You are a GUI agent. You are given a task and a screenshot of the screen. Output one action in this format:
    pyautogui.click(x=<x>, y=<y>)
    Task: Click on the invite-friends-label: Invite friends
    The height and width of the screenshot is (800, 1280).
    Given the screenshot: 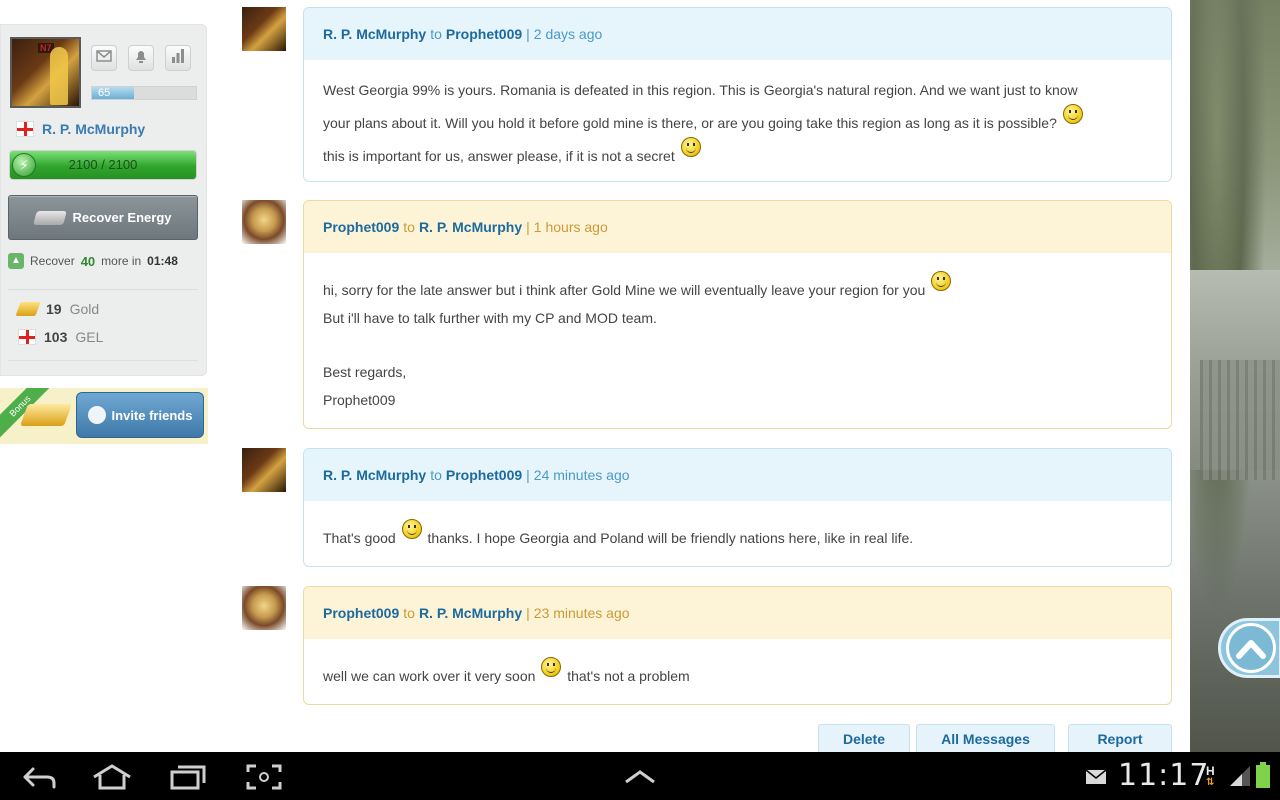 What is the action you would take?
    pyautogui.click(x=152, y=415)
    